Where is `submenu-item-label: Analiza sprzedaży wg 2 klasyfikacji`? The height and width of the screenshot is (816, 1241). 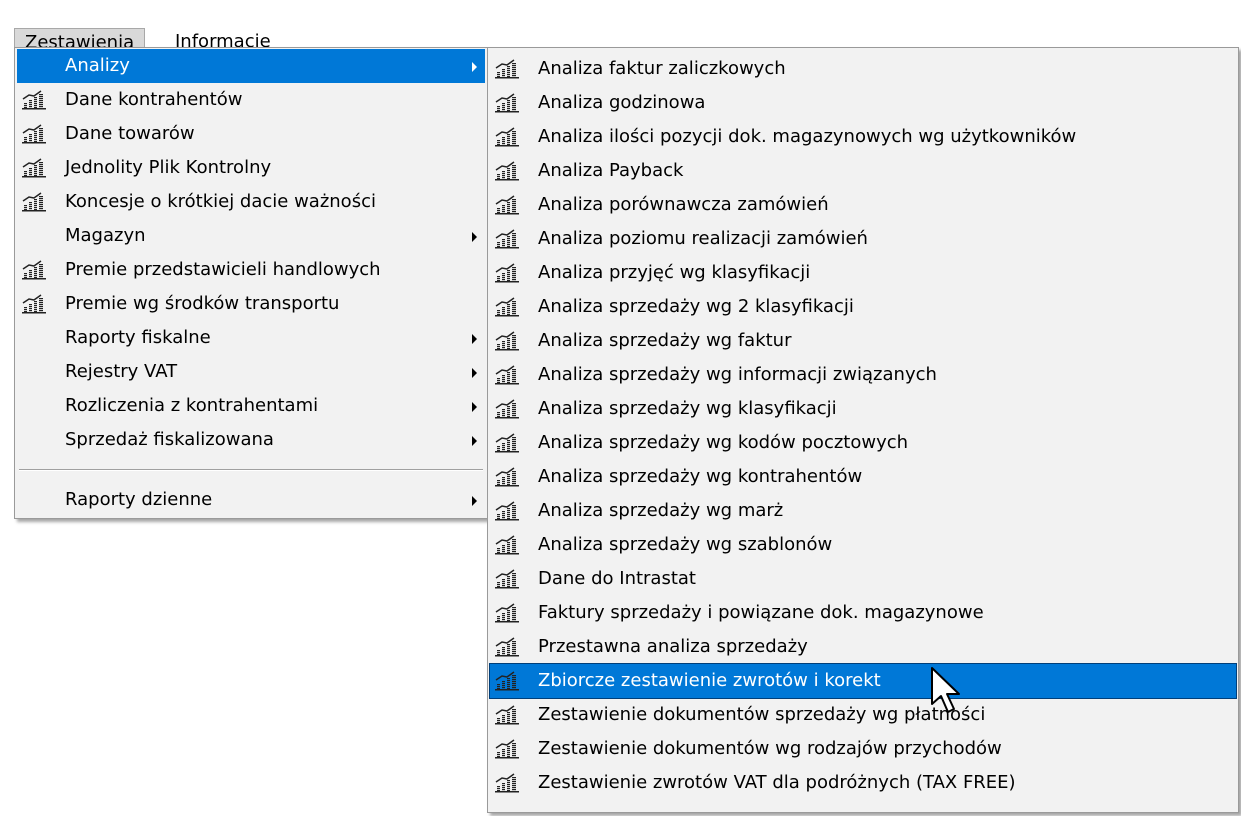 submenu-item-label: Analiza sprzedaży wg 2 klasyfikacji is located at coordinates (696, 306).